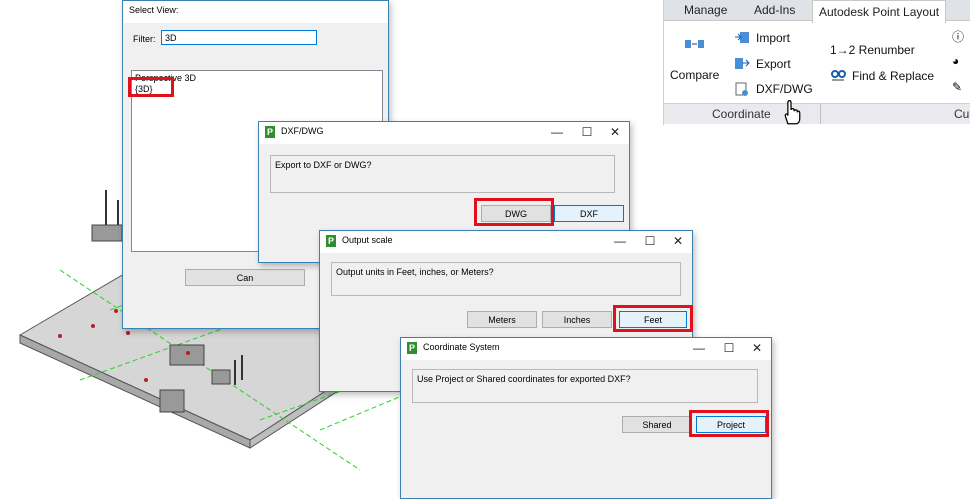 This screenshot has width=970, height=499. I want to click on import-icon, so click(742, 37).